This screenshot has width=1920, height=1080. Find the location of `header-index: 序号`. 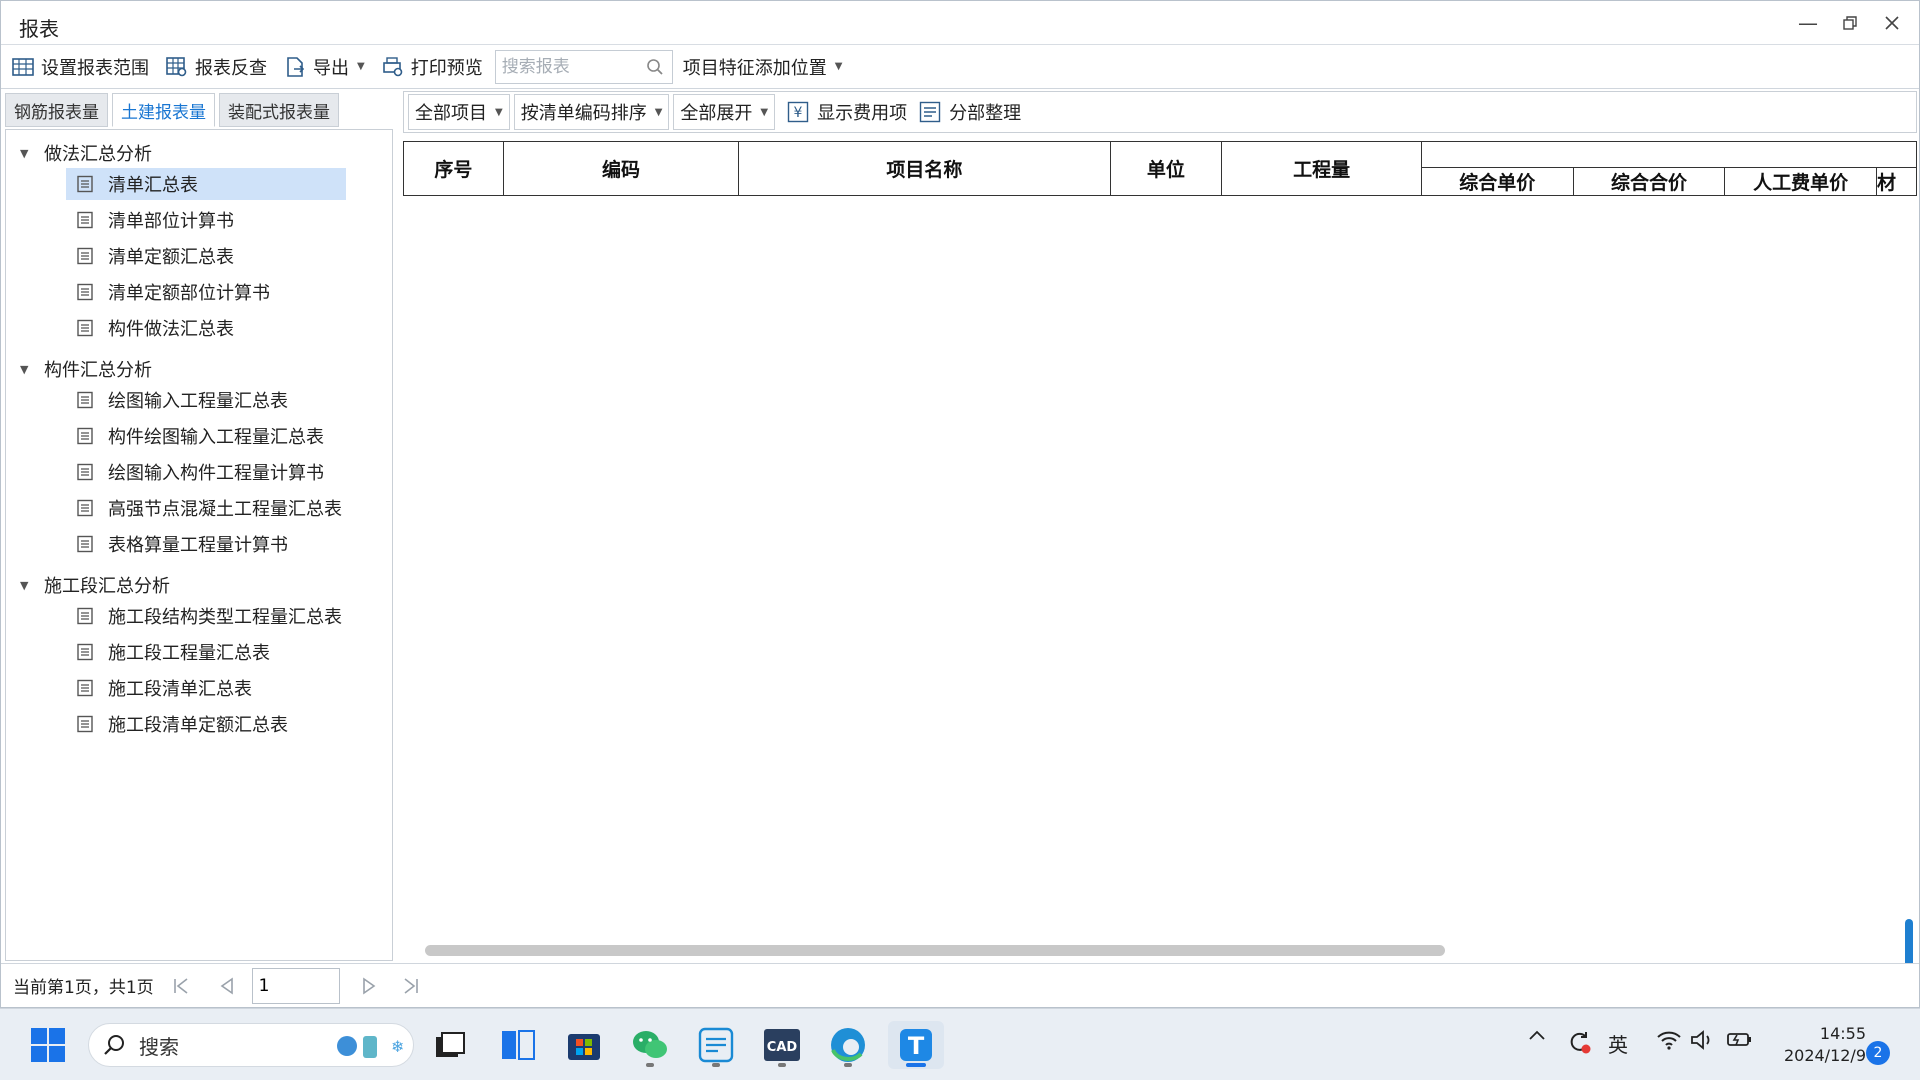

header-index: 序号 is located at coordinates (453, 168).